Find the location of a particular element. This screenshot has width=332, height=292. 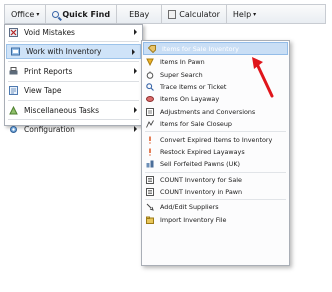

ebay-label: EBay is located at coordinates (139, 14).